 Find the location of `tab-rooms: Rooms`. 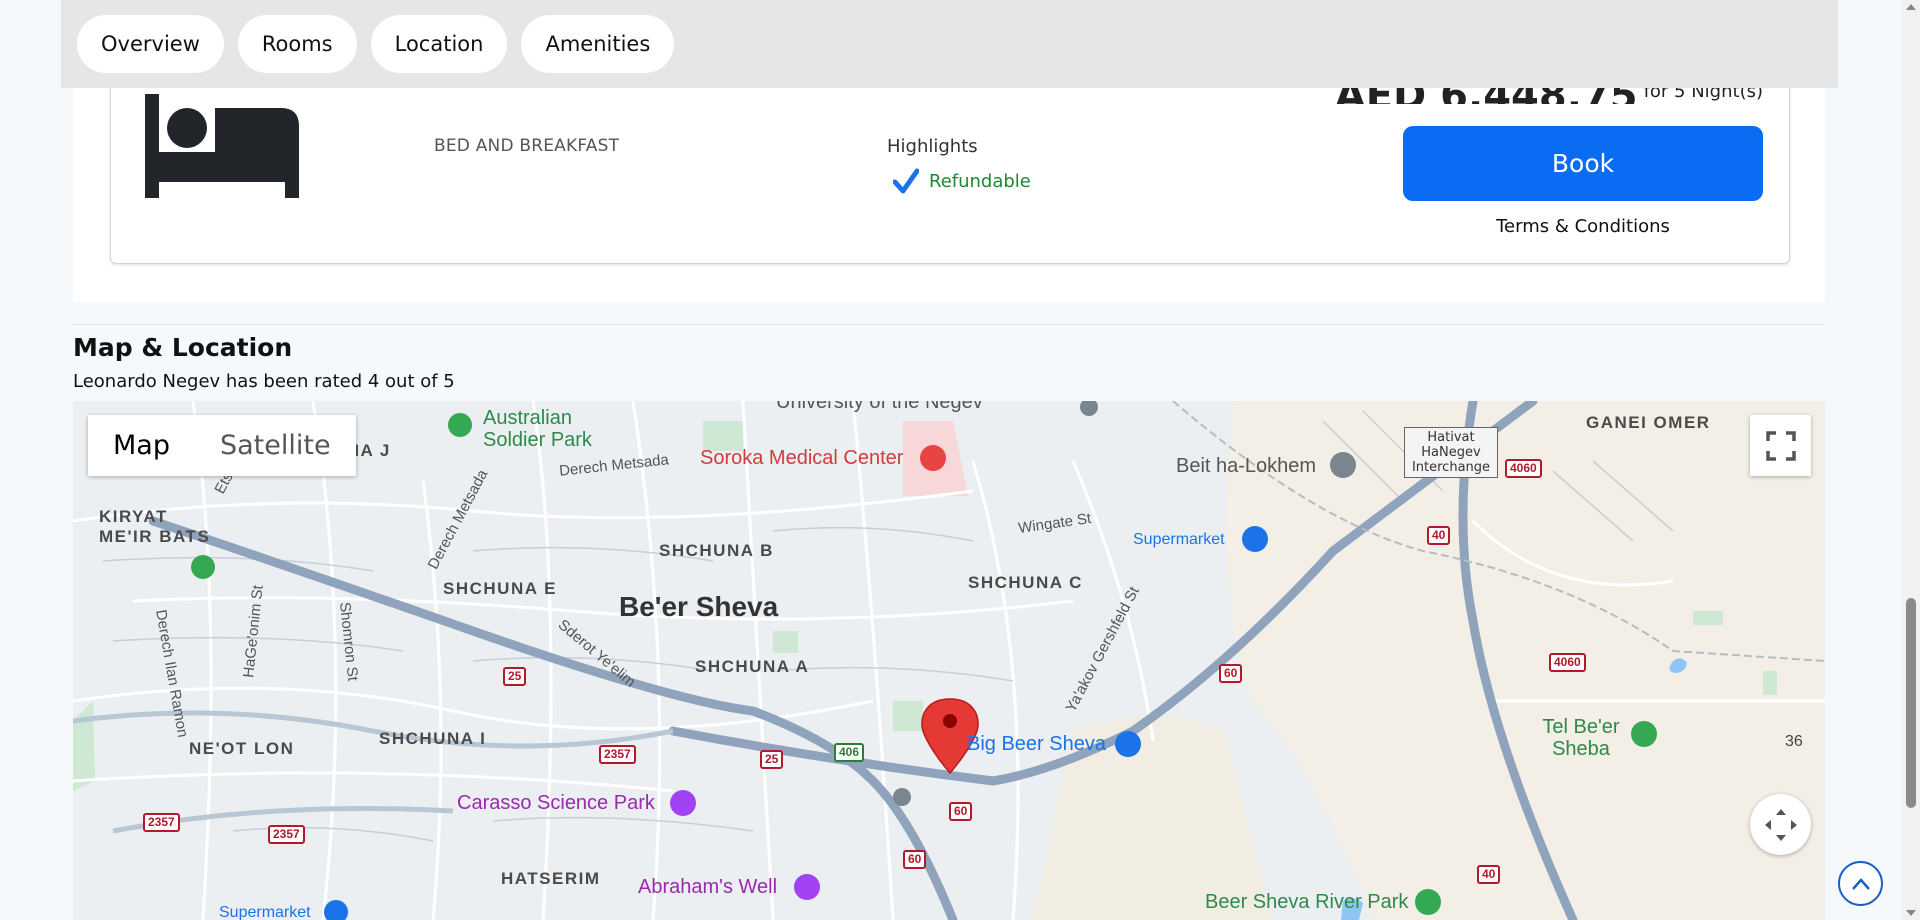

tab-rooms: Rooms is located at coordinates (297, 44).